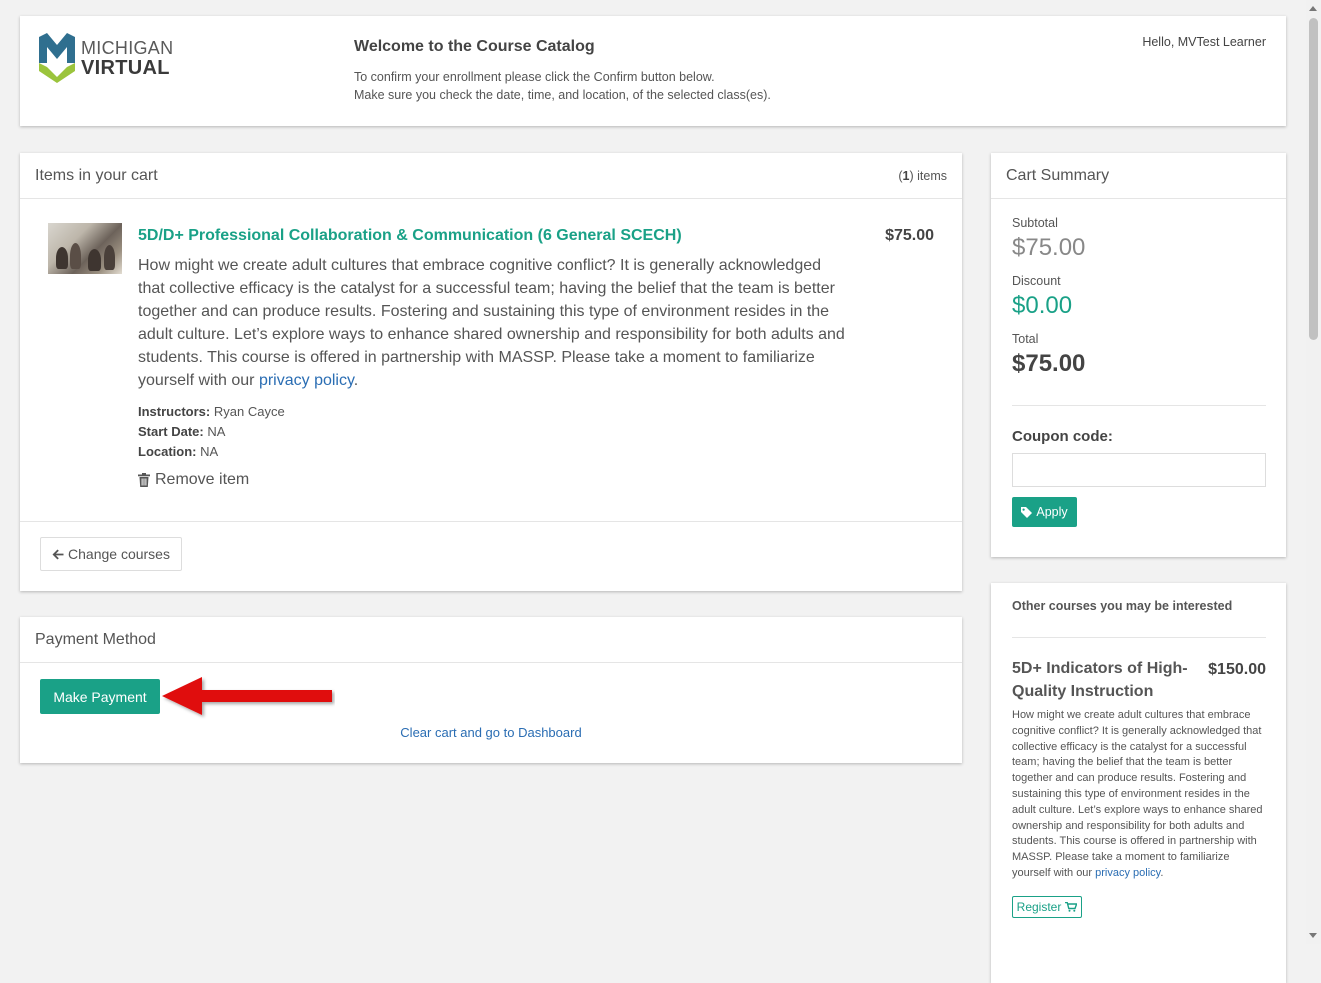  Describe the element at coordinates (1025, 339) in the screenshot. I see `total-label: Total` at that location.